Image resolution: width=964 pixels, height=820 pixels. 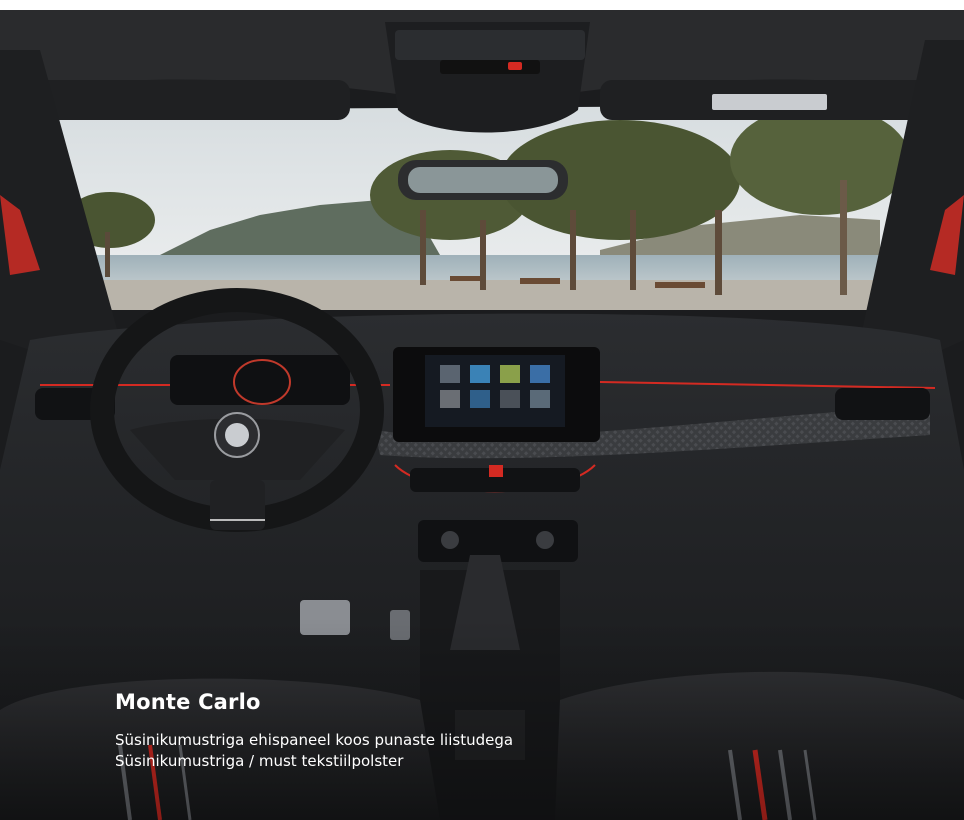 What do you see at coordinates (188, 702) in the screenshot?
I see `caption-title: Monte Carlo` at bounding box center [188, 702].